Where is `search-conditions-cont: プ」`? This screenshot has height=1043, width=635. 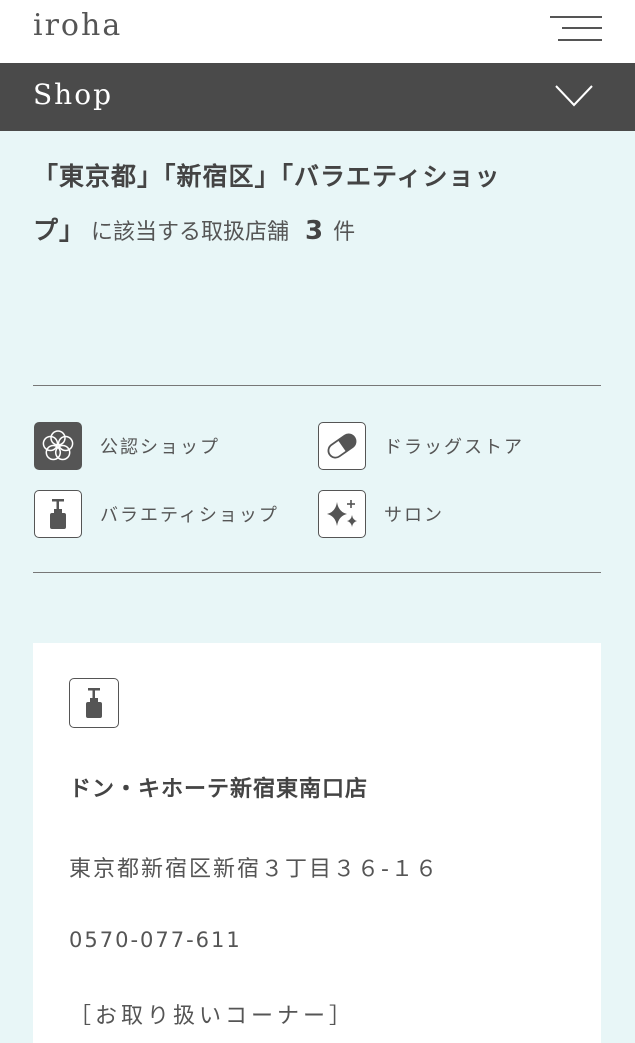
search-conditions-cont: プ」 is located at coordinates (59, 230).